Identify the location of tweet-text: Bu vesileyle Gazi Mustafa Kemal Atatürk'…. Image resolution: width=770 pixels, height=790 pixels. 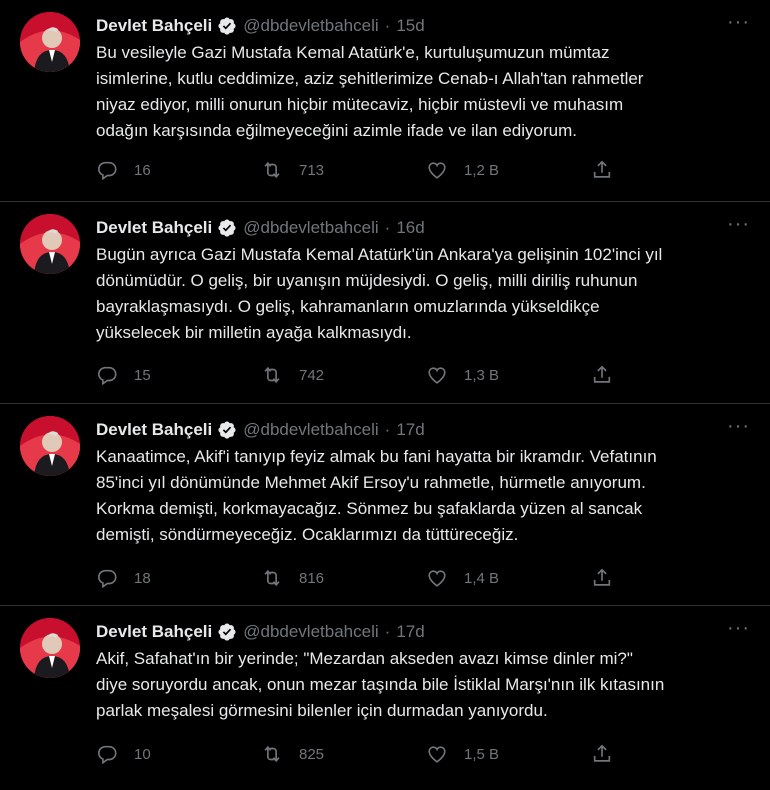
(423, 92).